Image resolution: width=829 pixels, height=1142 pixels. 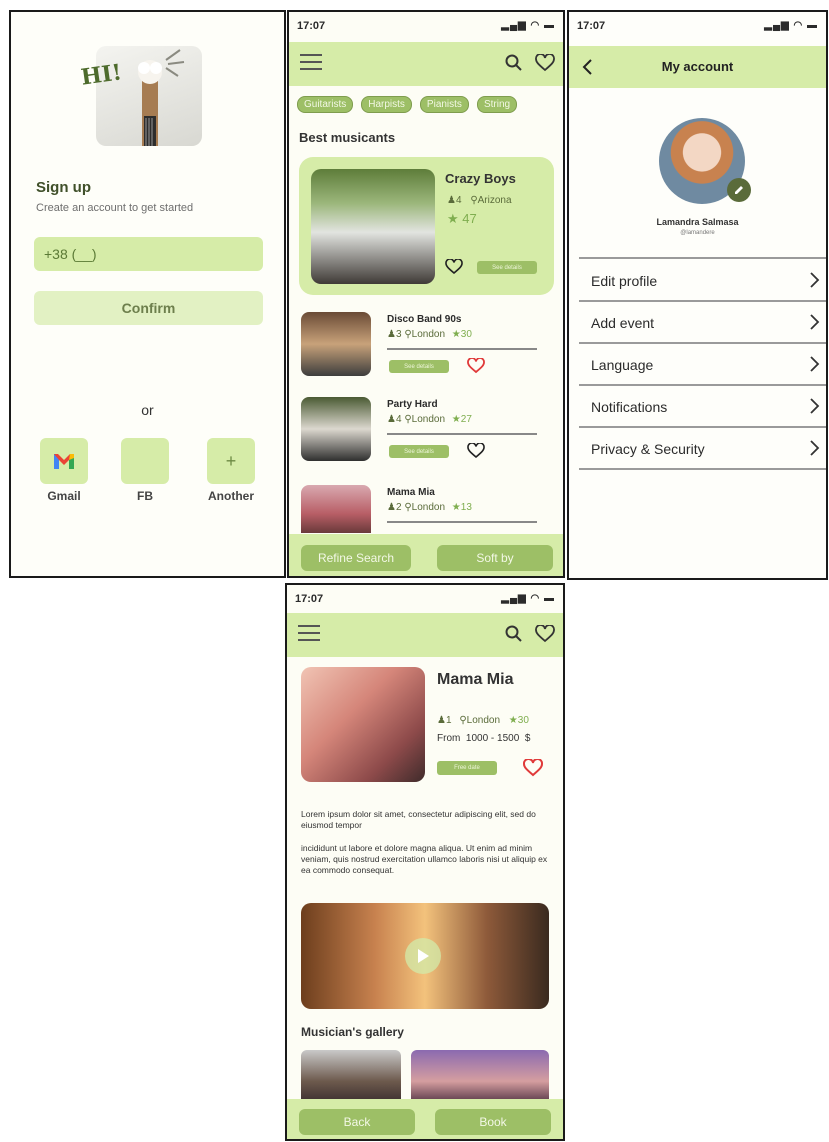 What do you see at coordinates (533, 768) in the screenshot?
I see `like-heart-icon` at bounding box center [533, 768].